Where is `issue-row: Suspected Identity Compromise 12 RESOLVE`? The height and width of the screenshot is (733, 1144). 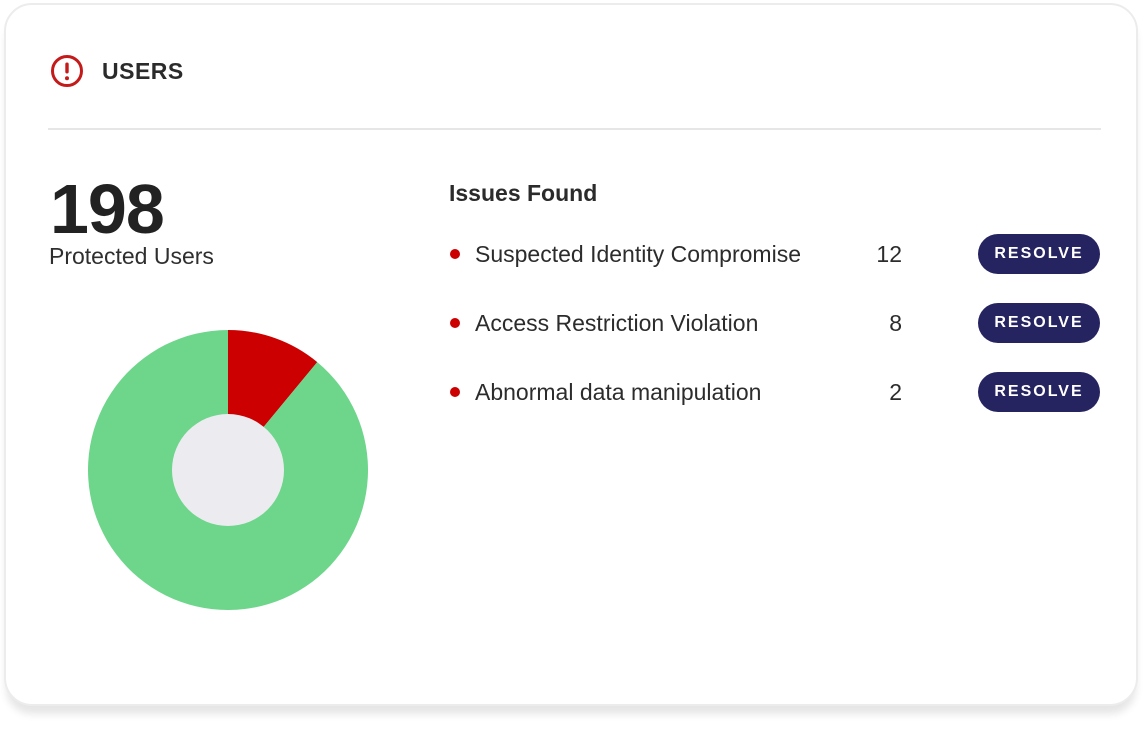 issue-row: Suspected Identity Compromise 12 RESOLVE is located at coordinates (774, 255).